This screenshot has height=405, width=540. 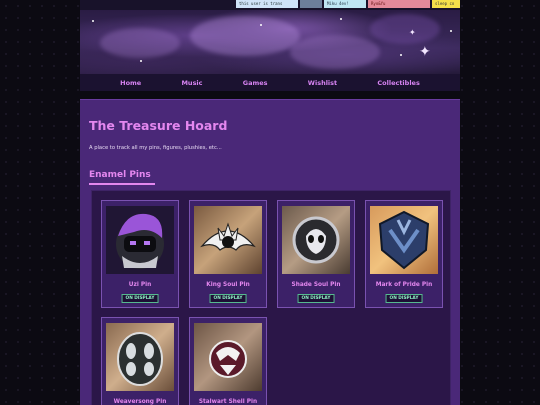 What do you see at coordinates (140, 357) in the screenshot?
I see `weaversong-pin-icon` at bounding box center [140, 357].